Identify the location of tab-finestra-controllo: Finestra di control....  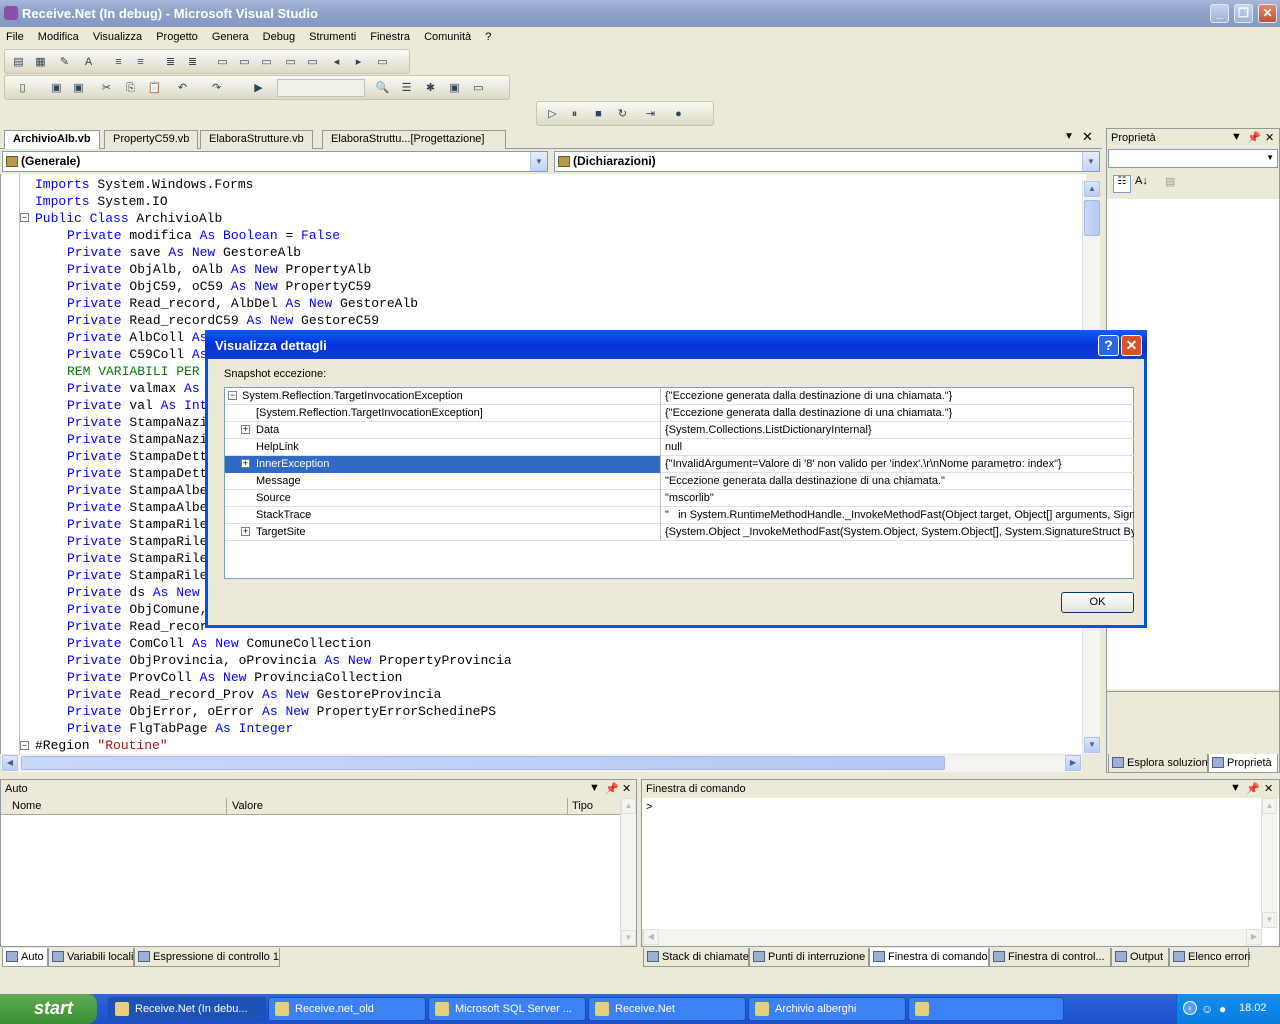
(1050, 957).